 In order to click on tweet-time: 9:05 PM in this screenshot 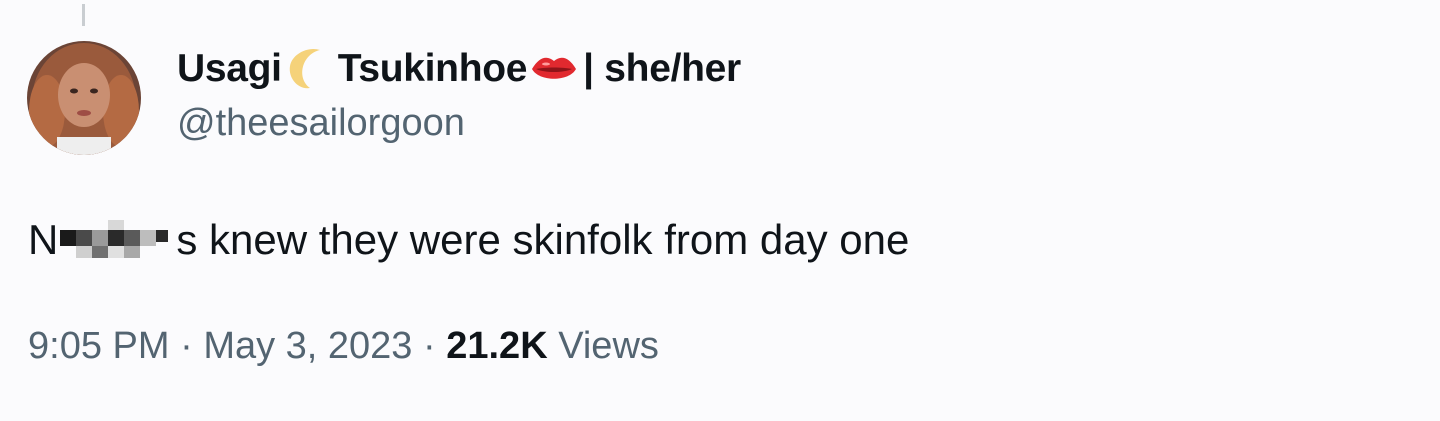, I will do `click(99, 346)`.